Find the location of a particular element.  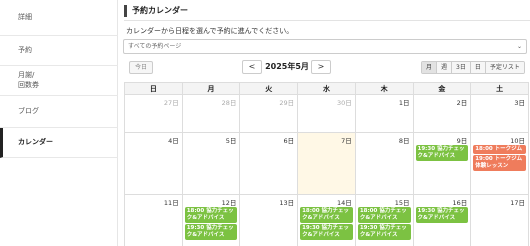

calendar-day-cell: 9日 19:30 協力チェック&アドバイス is located at coordinates (442, 163).